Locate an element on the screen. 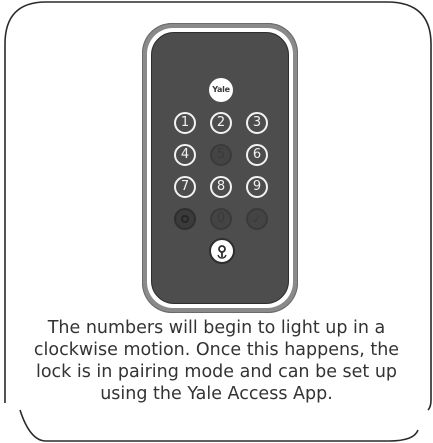  key-6: 6 is located at coordinates (257, 155).